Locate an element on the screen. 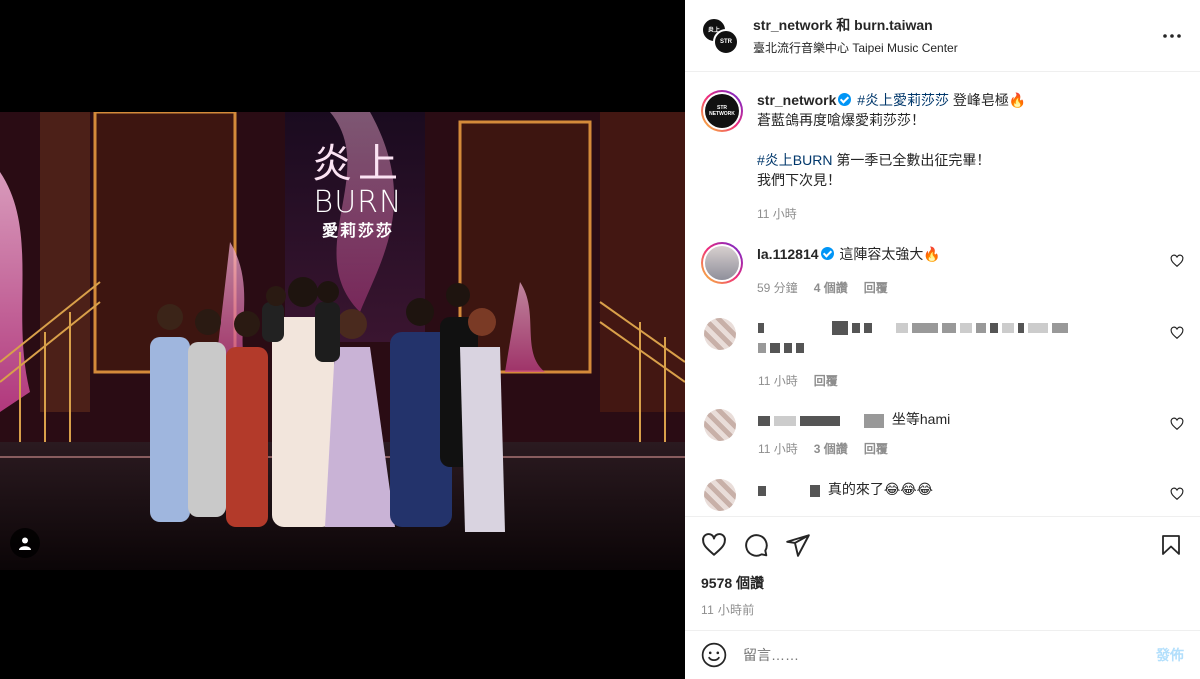  more-icon is located at coordinates (1172, 35).